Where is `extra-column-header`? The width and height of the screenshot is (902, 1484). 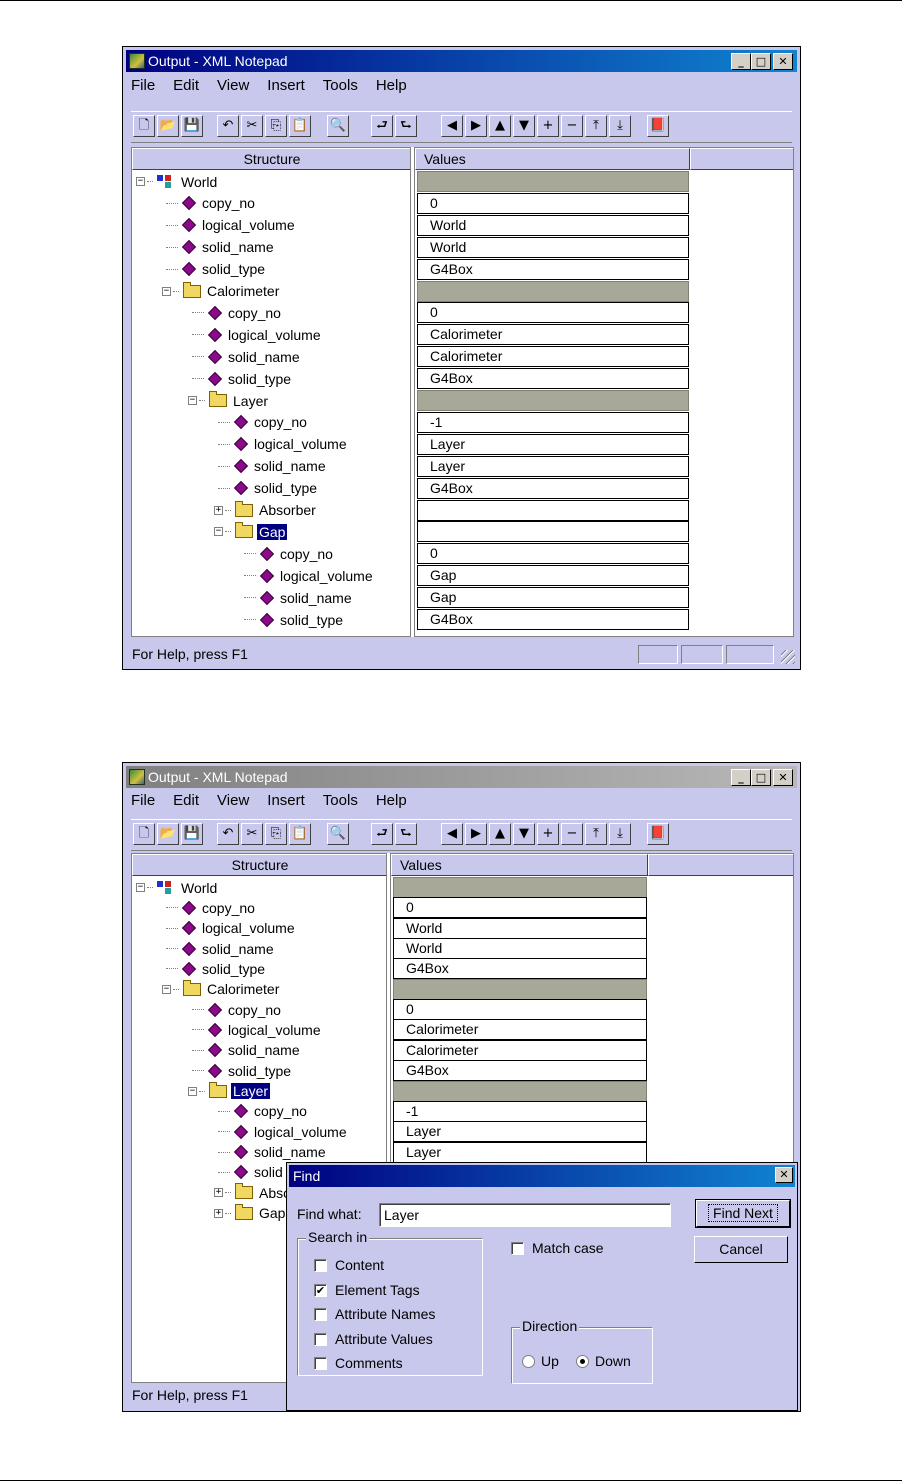 extra-column-header is located at coordinates (720, 865).